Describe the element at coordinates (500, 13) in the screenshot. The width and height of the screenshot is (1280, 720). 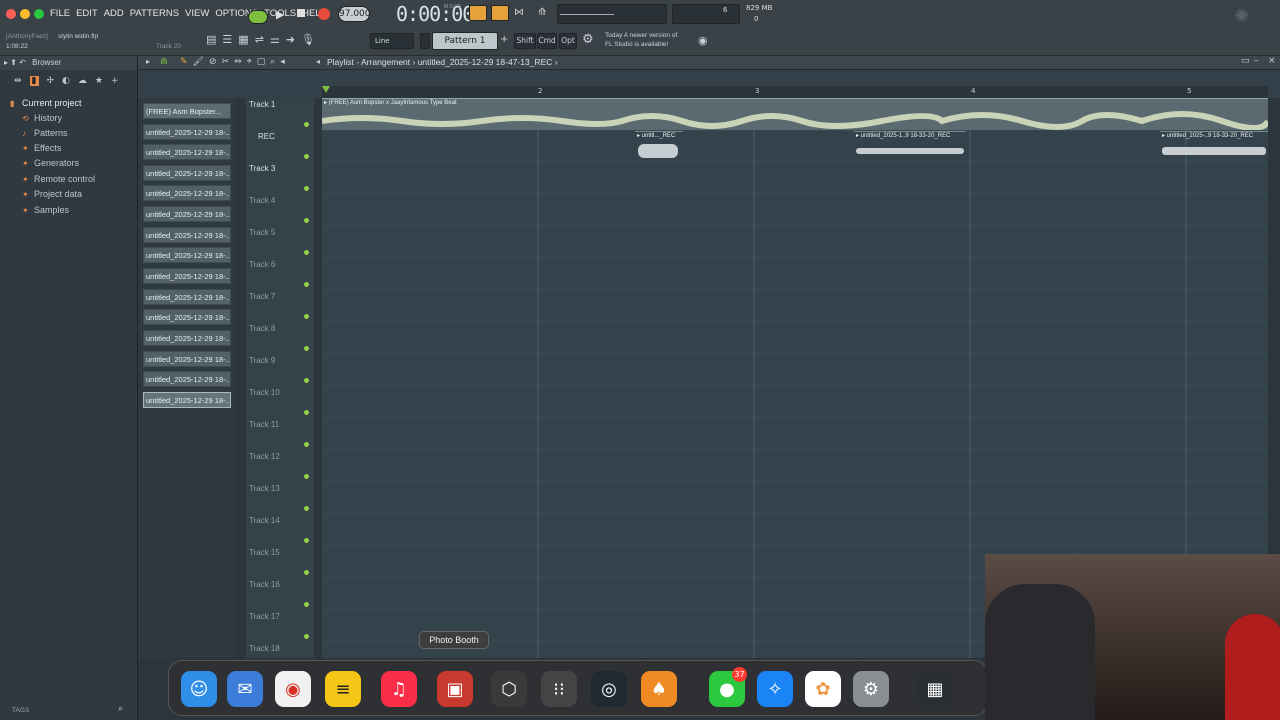
I see `count-in-button` at that location.